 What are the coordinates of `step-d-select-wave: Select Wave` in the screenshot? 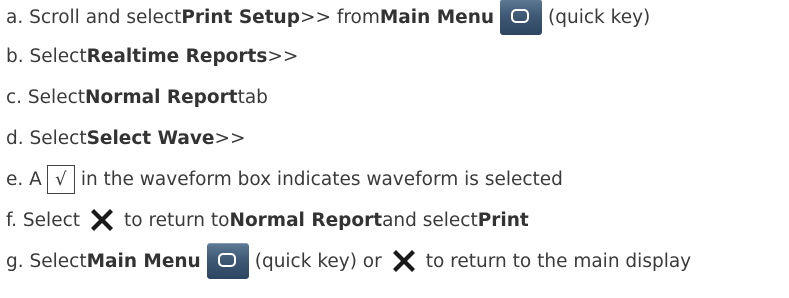 It's located at (150, 138).